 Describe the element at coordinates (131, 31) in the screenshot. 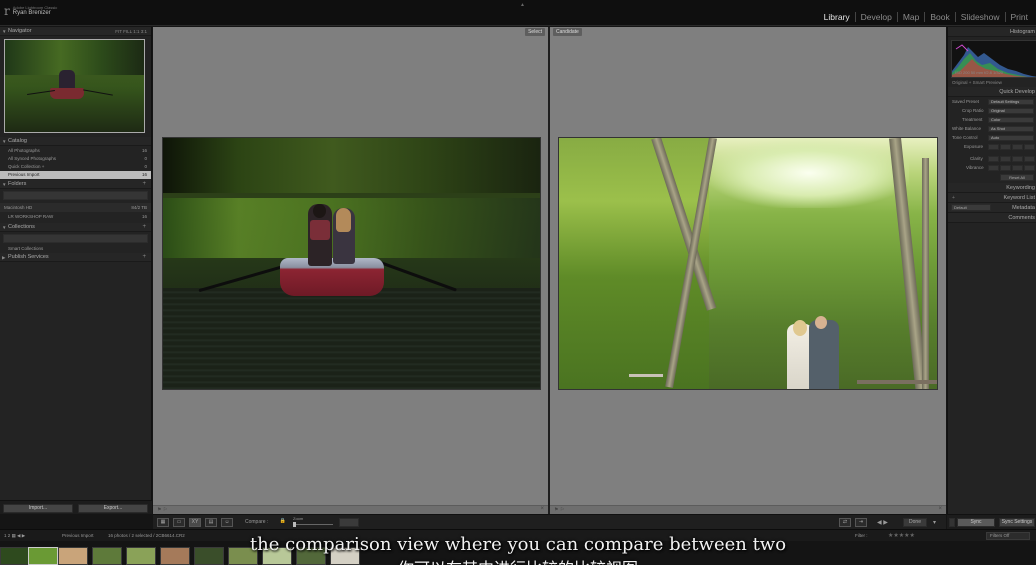

I see `navigator-zoom-options: FIT FILL 1:1 3:1` at that location.